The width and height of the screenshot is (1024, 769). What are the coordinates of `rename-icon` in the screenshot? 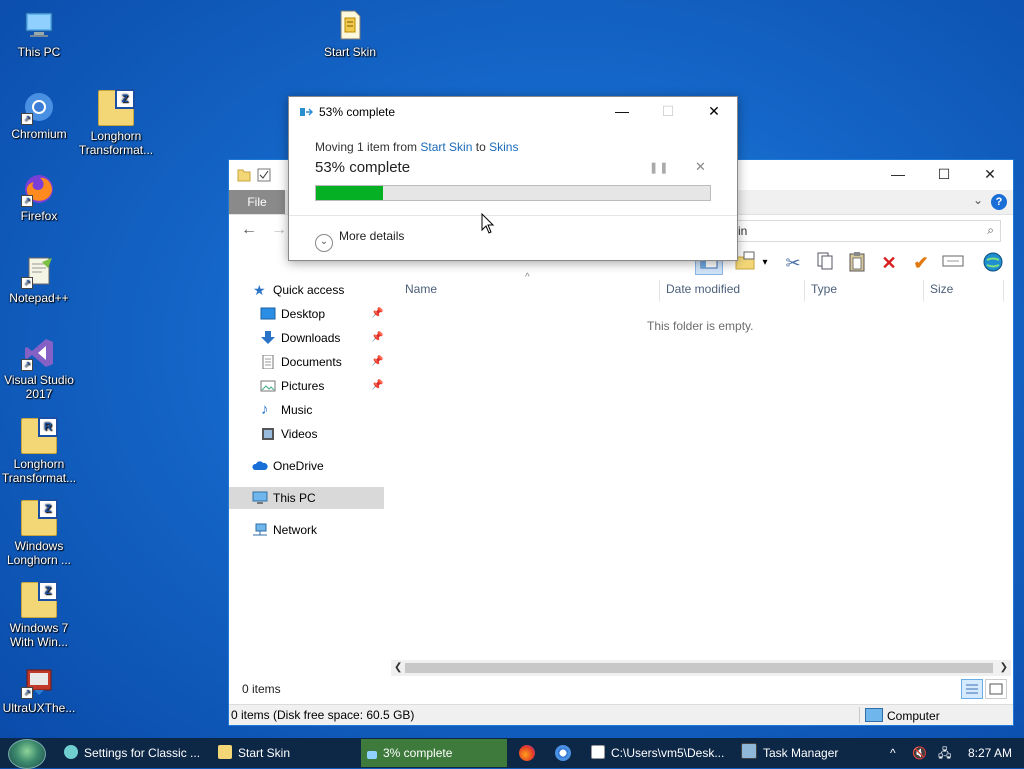 It's located at (953, 263).